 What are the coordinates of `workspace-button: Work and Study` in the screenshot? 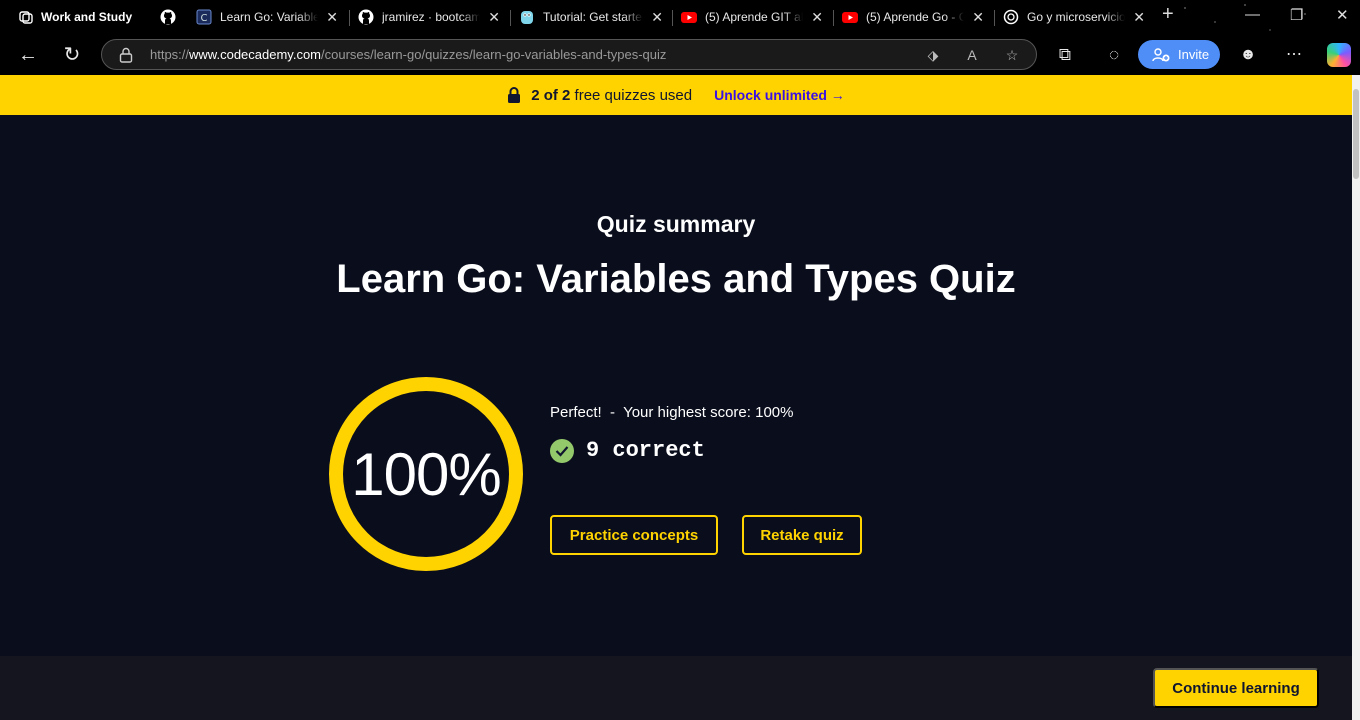 It's located at (75, 17).